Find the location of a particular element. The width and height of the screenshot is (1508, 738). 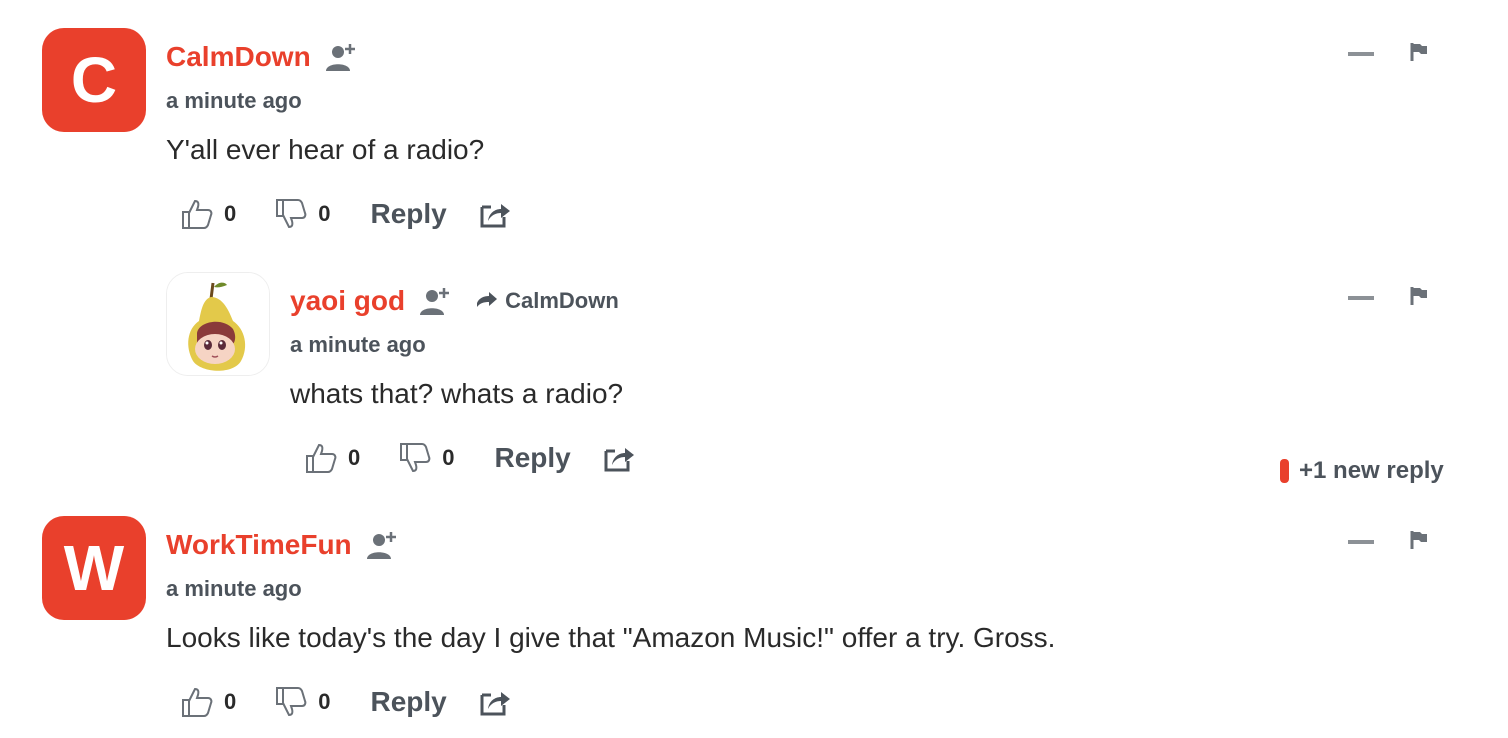

comment-header: WorkTimeFun is located at coordinates (283, 545).